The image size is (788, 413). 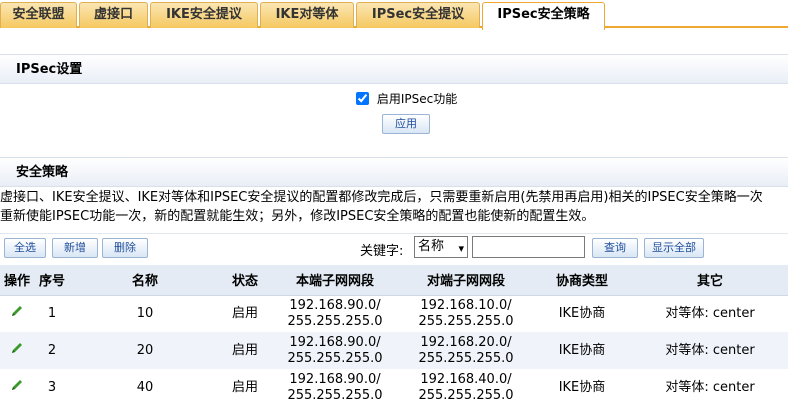 I want to click on add-button: 新增, so click(x=75, y=248).